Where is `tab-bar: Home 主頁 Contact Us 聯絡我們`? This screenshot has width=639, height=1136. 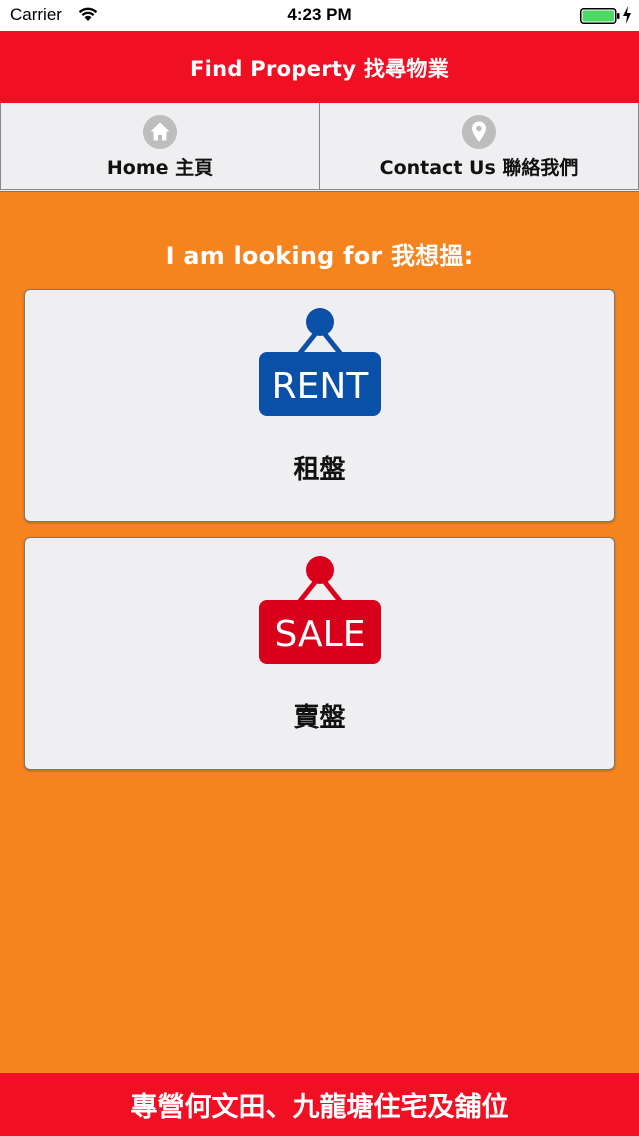 tab-bar: Home 主頁 Contact Us 聯絡我們 is located at coordinates (319, 147).